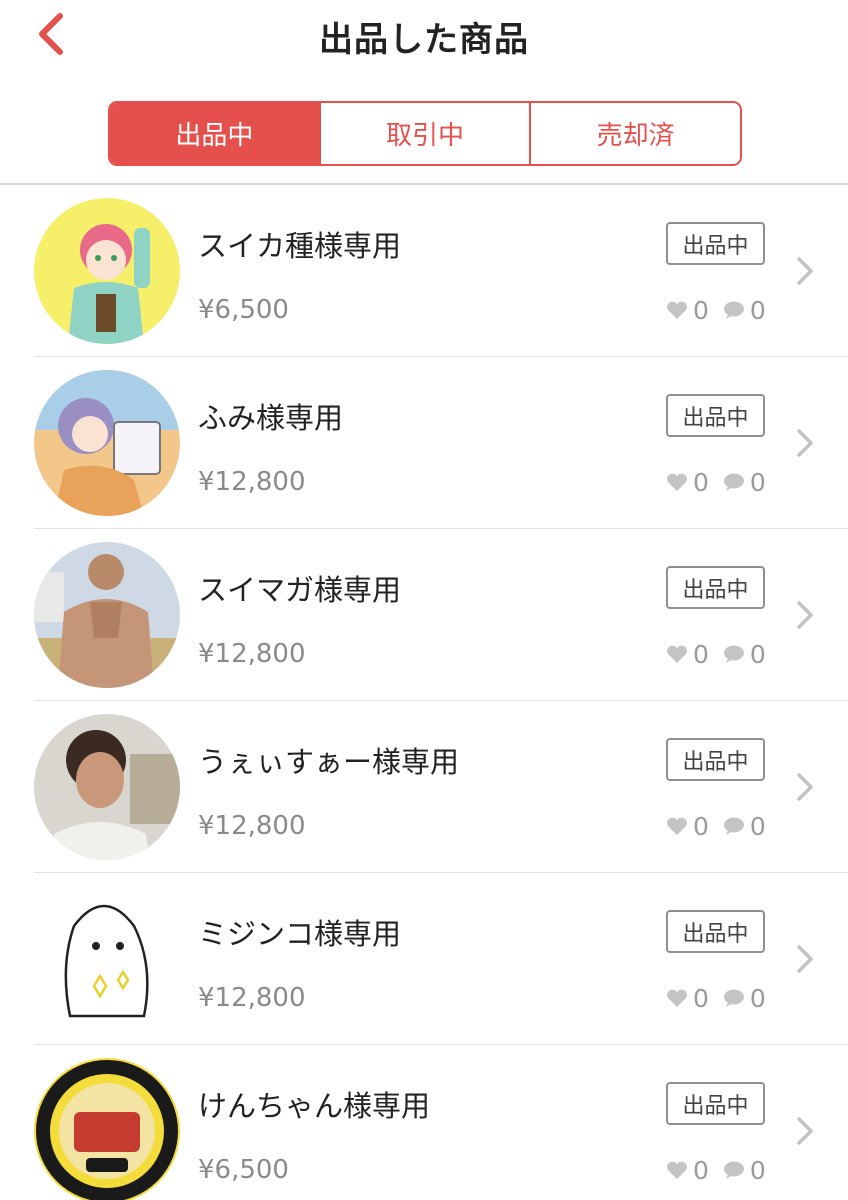  Describe the element at coordinates (214, 133) in the screenshot. I see `tab-listing: 出品中` at that location.